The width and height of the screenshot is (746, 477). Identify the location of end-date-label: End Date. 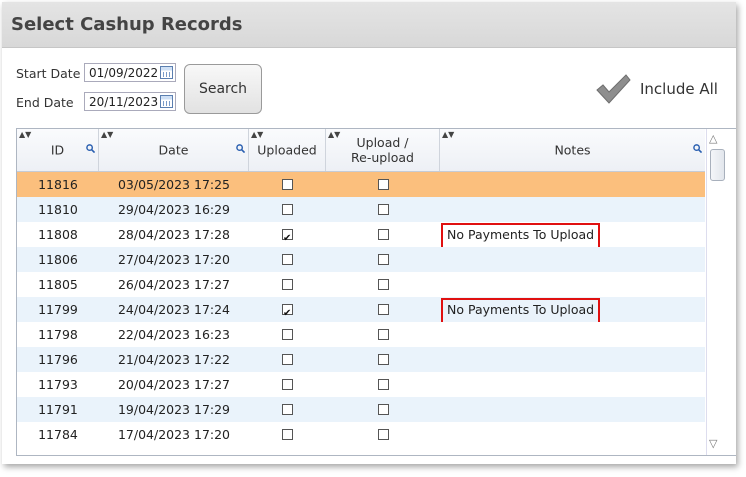
(45, 102).